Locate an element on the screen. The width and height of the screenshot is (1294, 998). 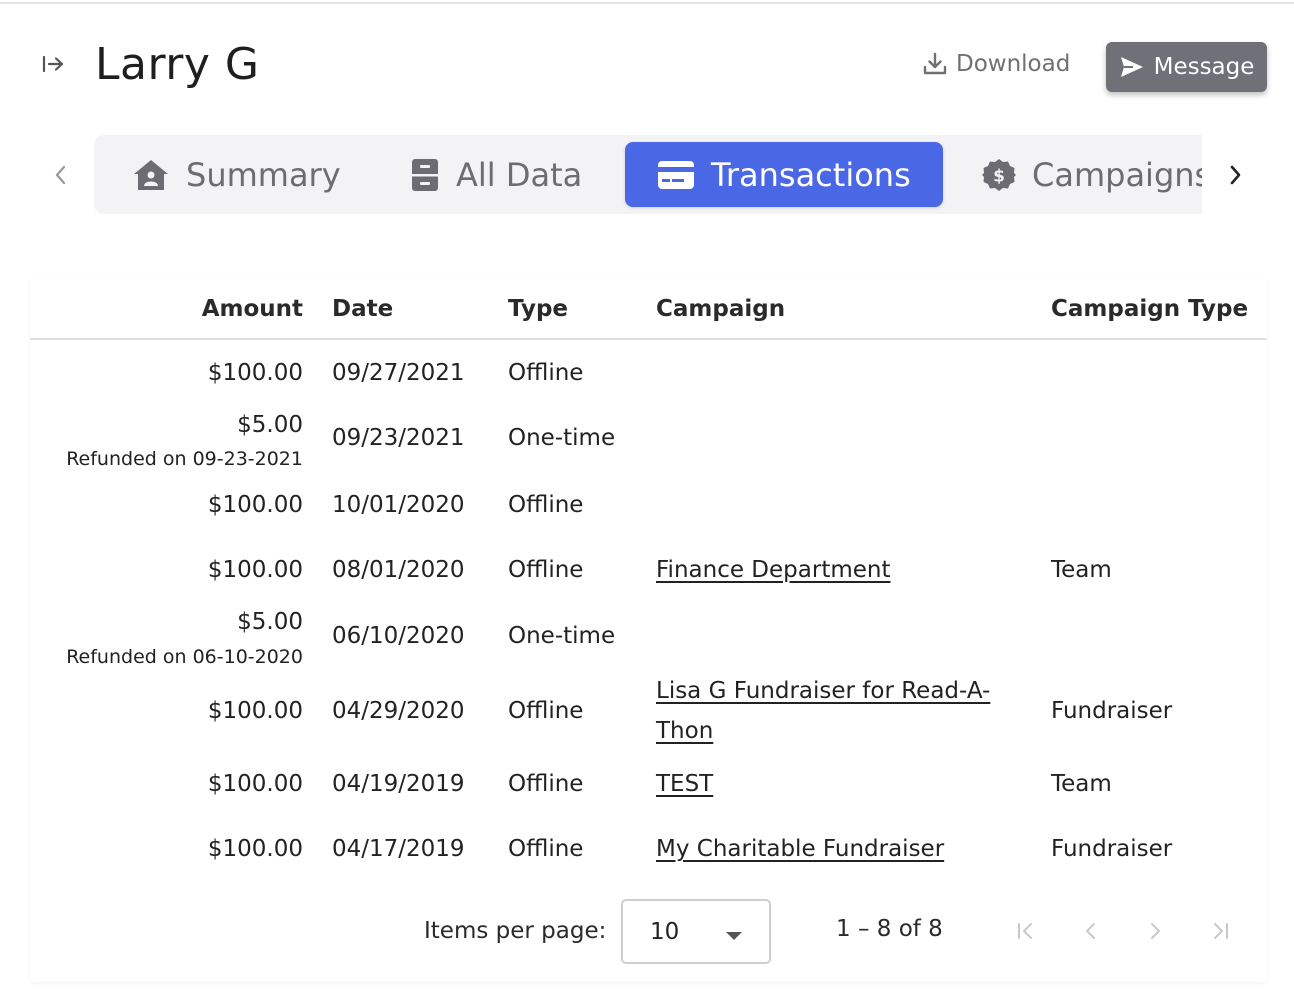
credit-card-icon is located at coordinates (676, 174).